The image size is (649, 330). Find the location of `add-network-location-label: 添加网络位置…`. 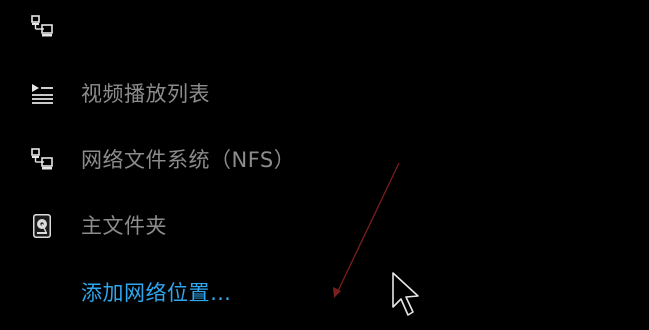

add-network-location-label: 添加网络位置… is located at coordinates (156, 293).